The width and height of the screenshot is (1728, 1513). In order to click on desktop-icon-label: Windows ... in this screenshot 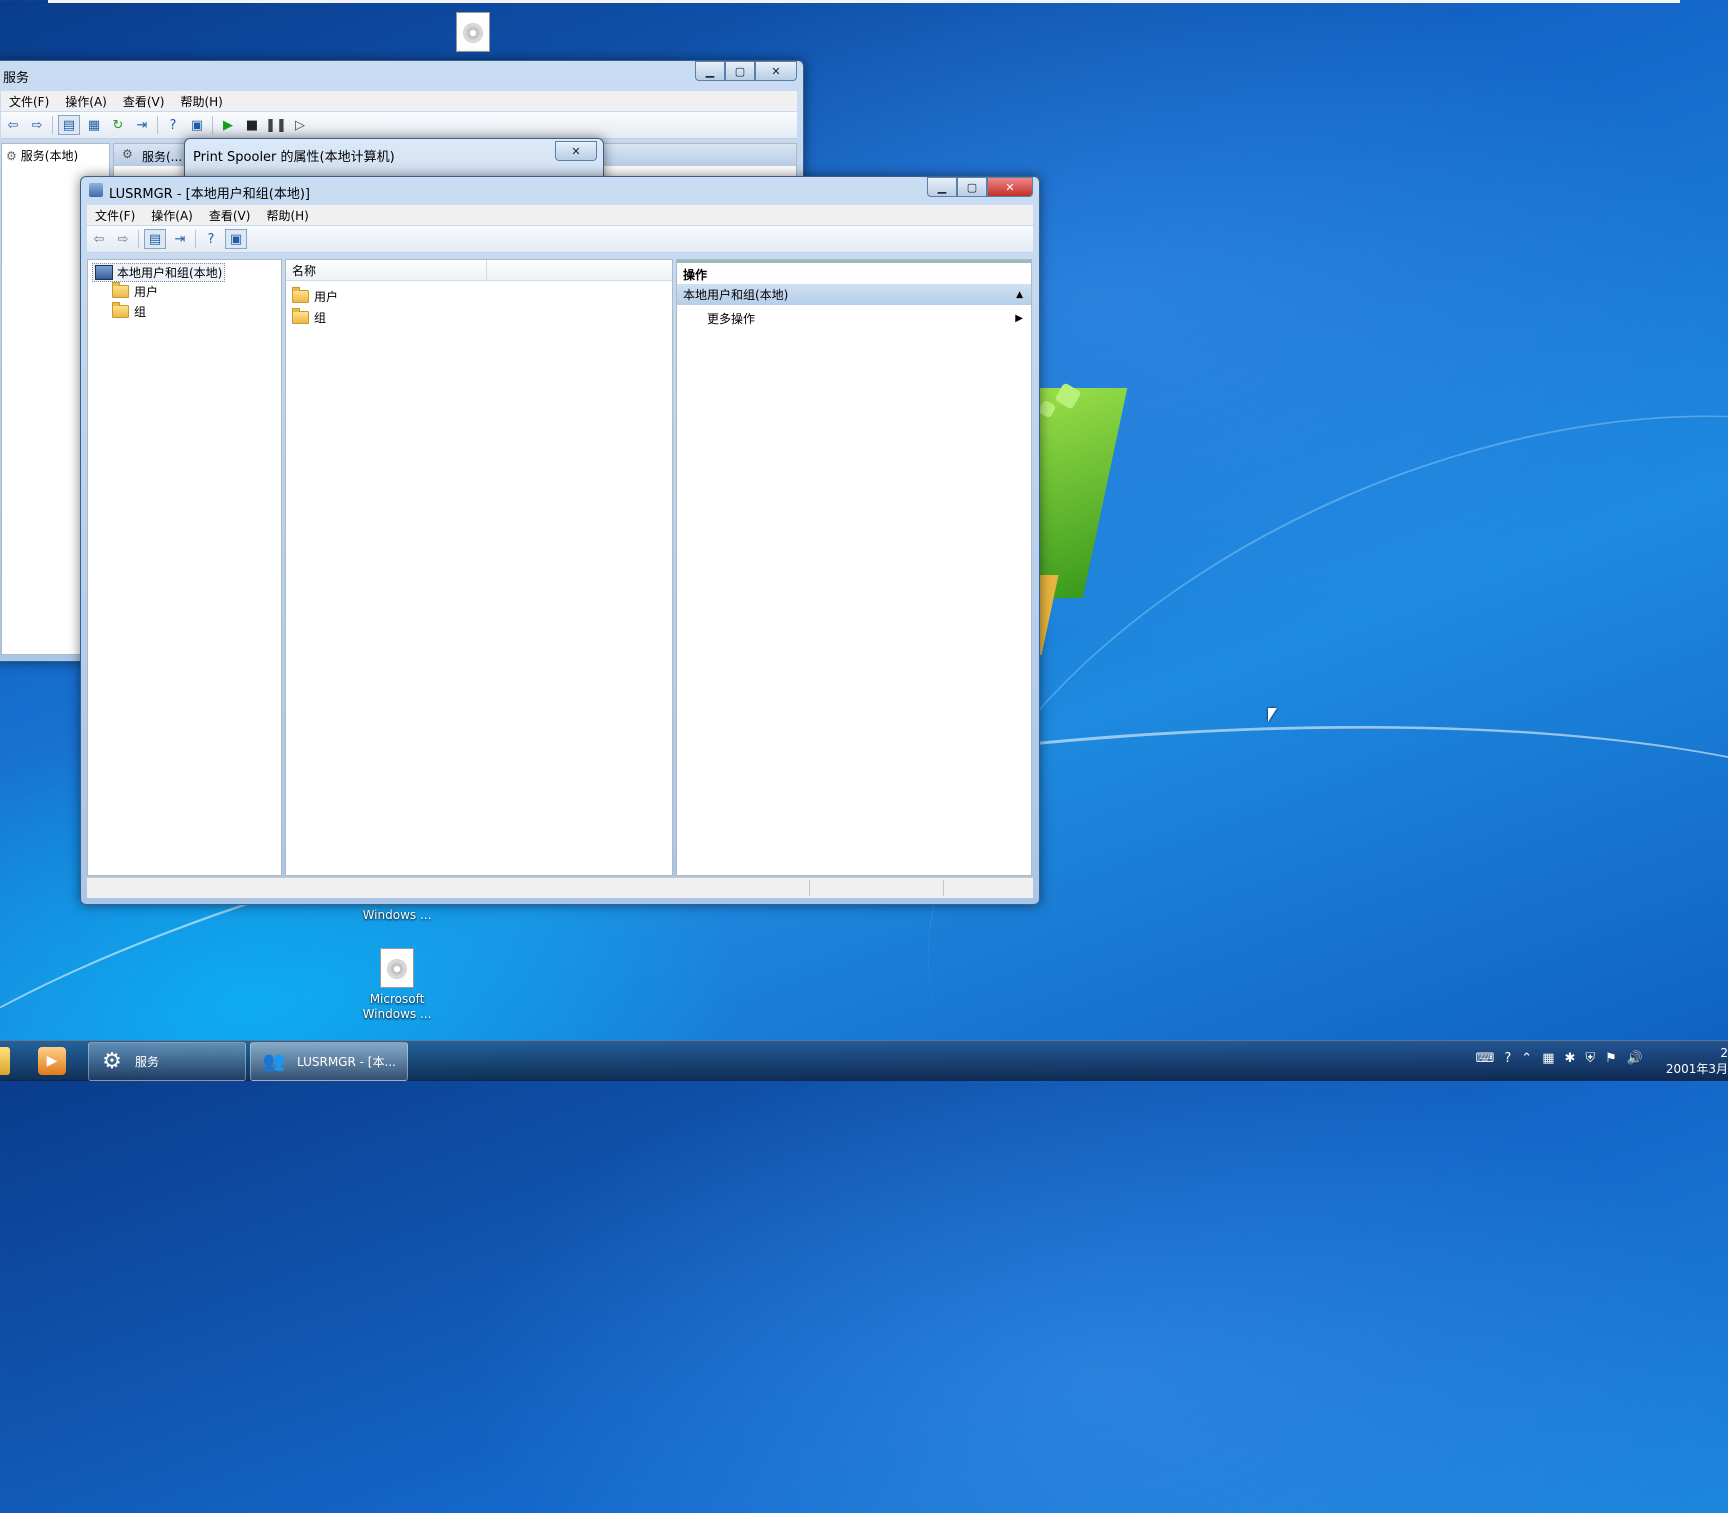, I will do `click(397, 1014)`.